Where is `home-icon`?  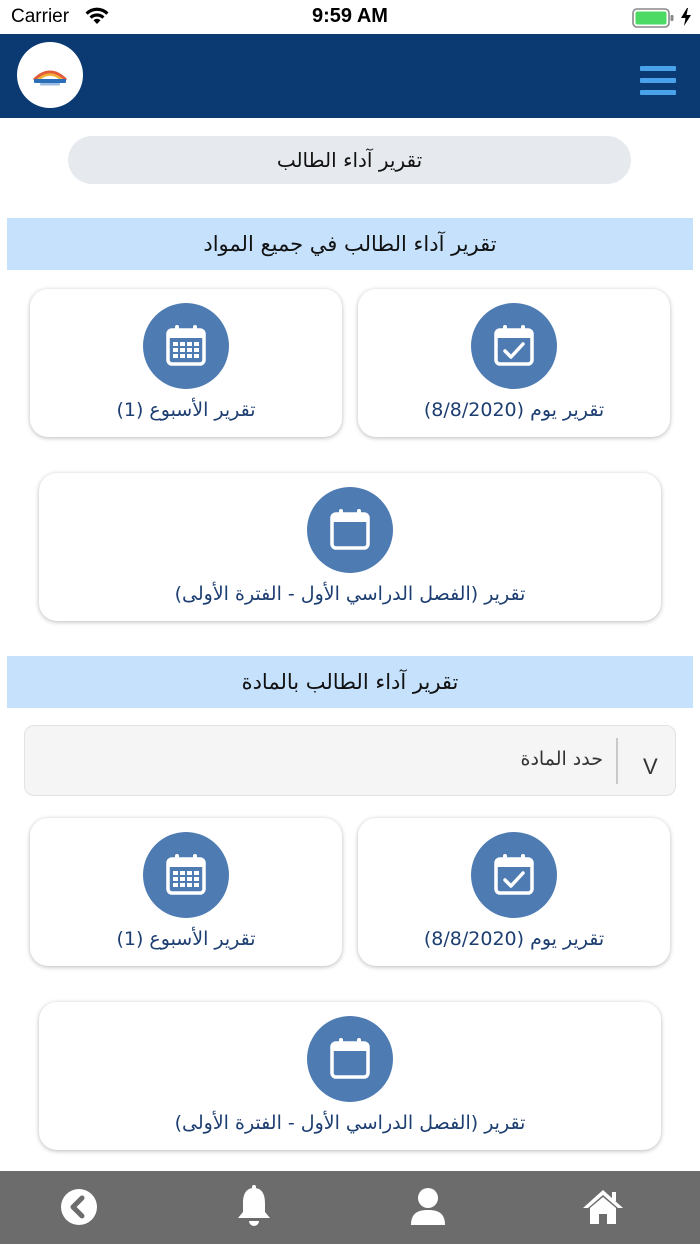 home-icon is located at coordinates (603, 1207).